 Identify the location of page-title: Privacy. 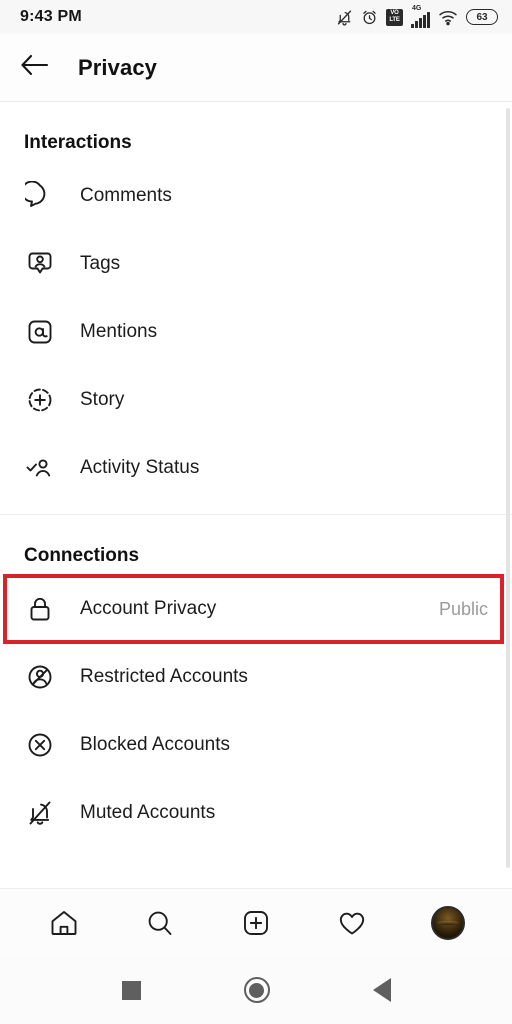
(117, 67).